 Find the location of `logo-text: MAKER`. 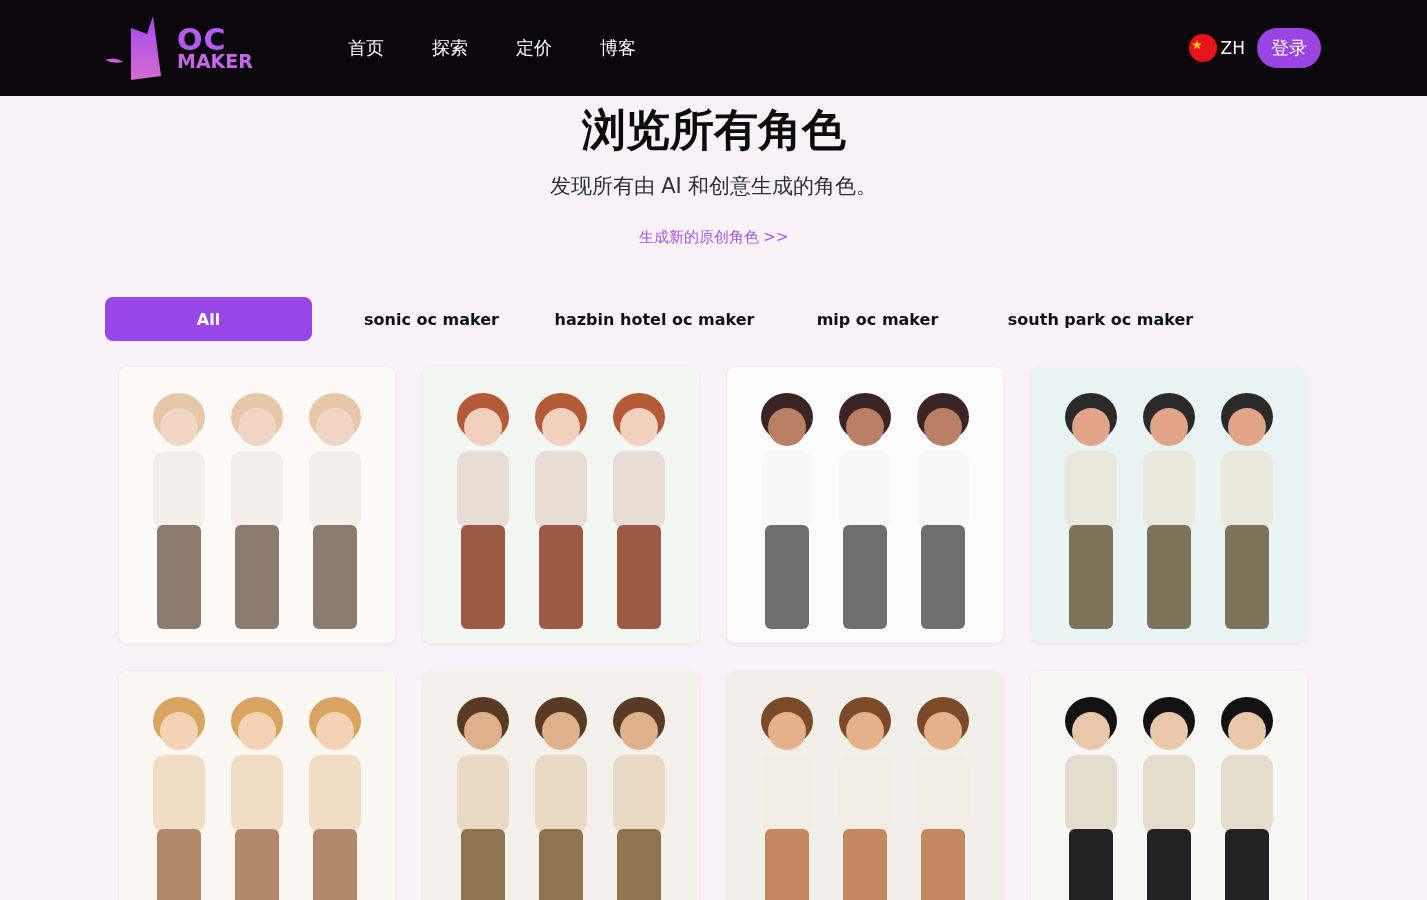

logo-text: MAKER is located at coordinates (215, 61).